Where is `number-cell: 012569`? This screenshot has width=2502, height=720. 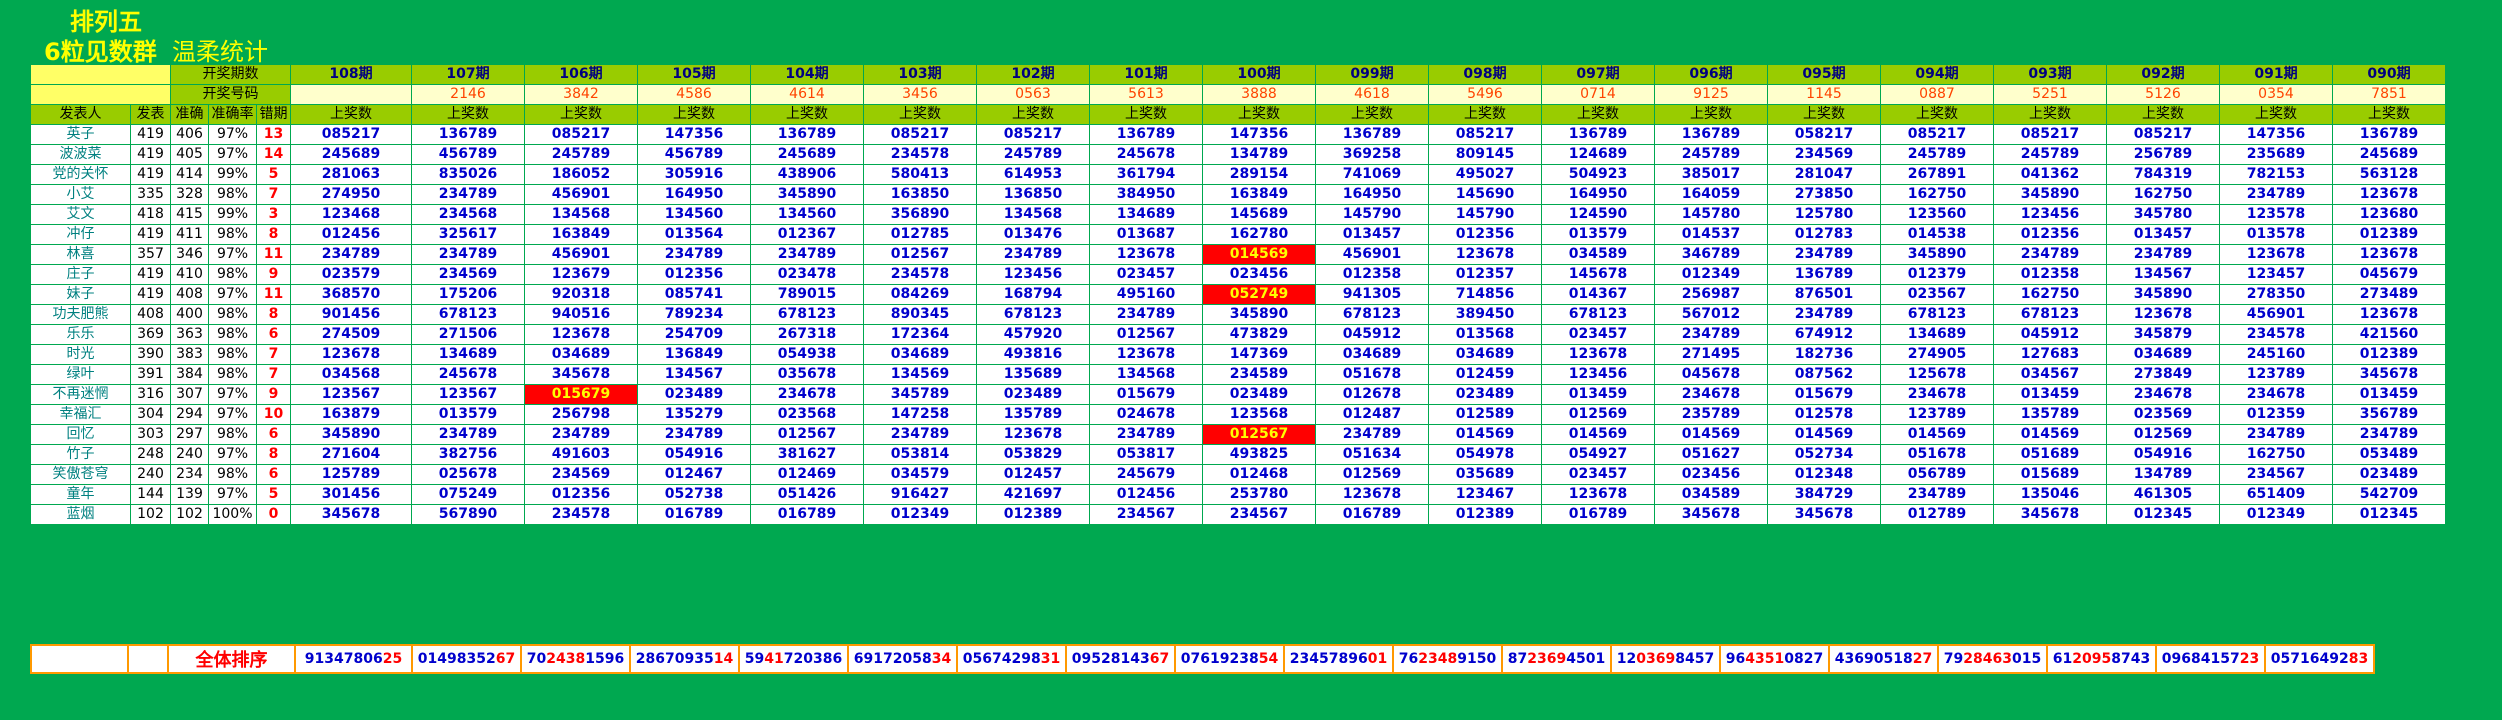
number-cell: 012569 is located at coordinates (1372, 474).